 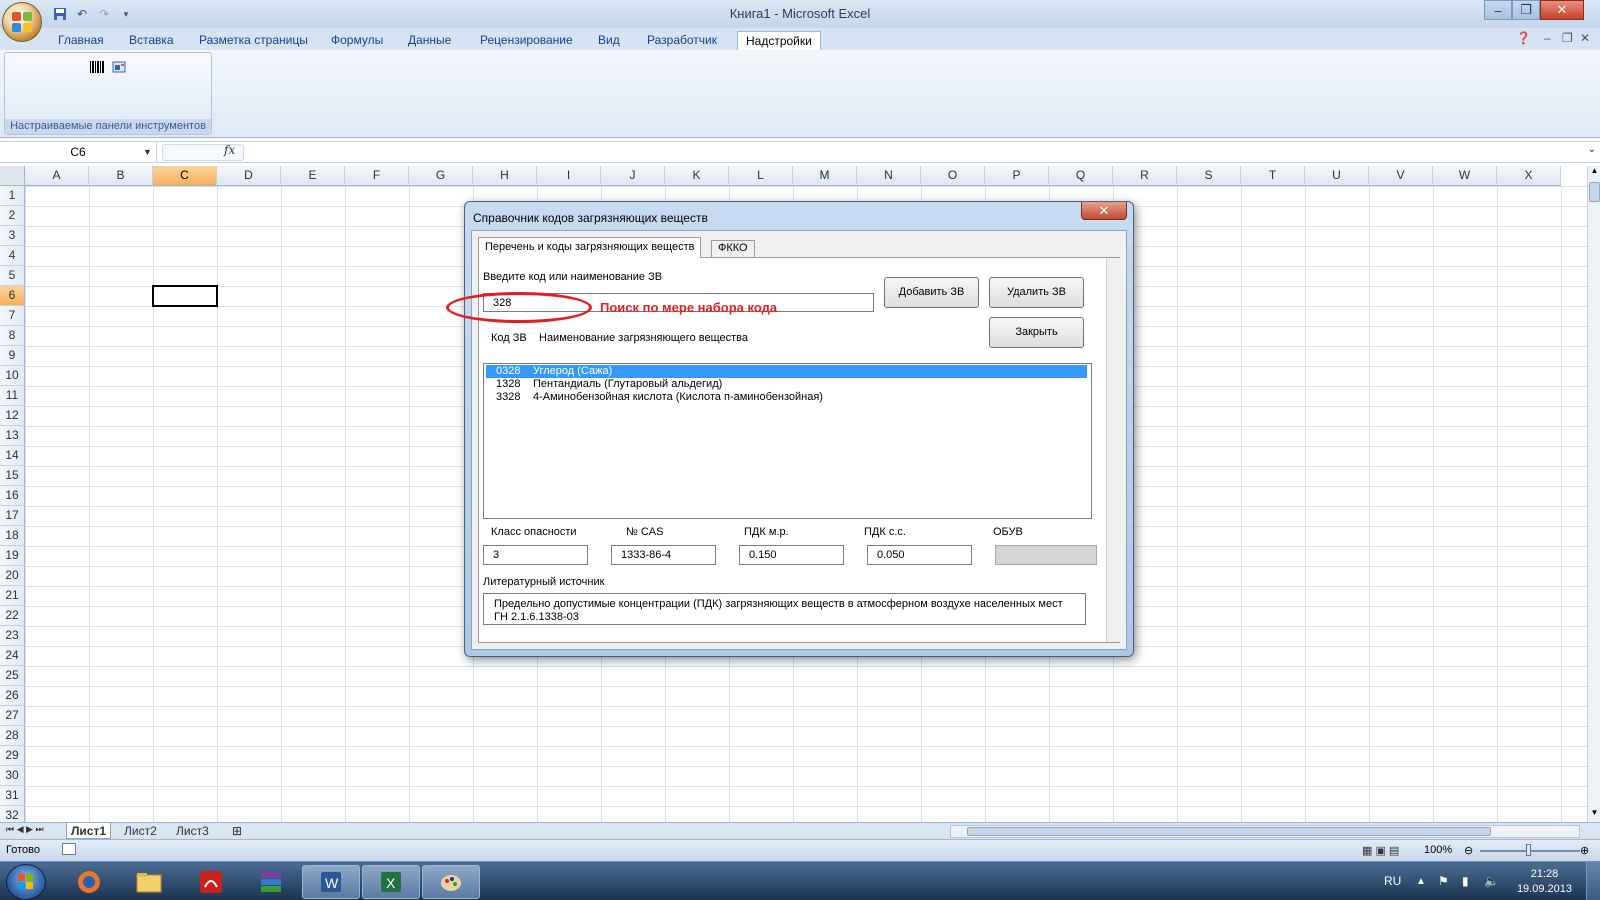 What do you see at coordinates (377, 176) in the screenshot?
I see `column-header: F` at bounding box center [377, 176].